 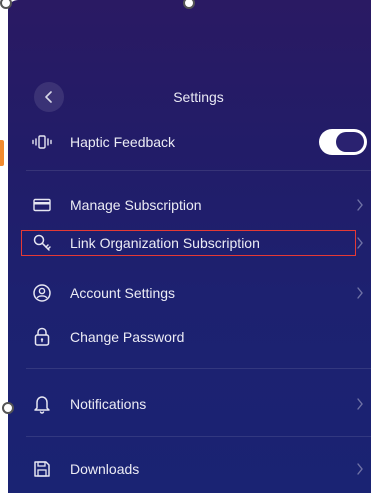 I want to click on lock-icon, so click(x=42, y=337).